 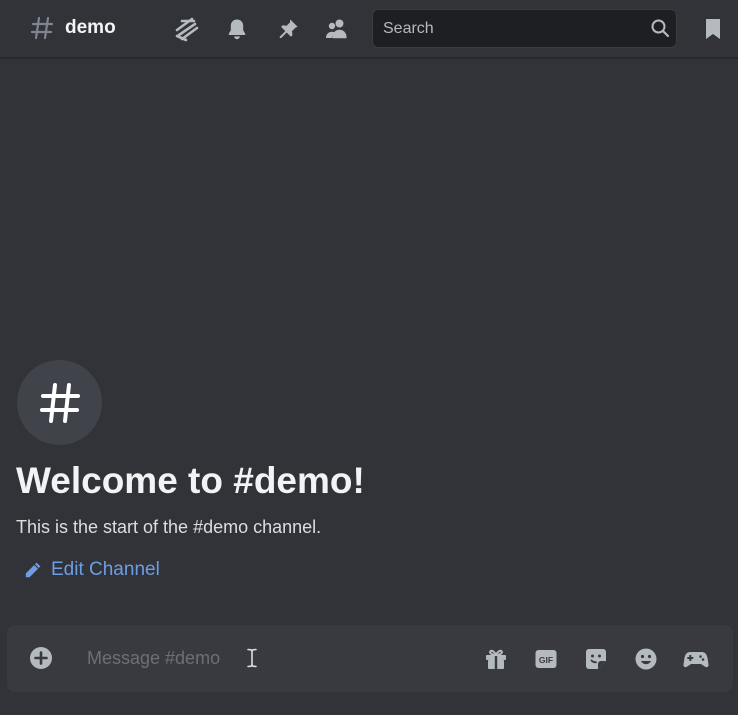 What do you see at coordinates (169, 527) in the screenshot?
I see `welcome-subtitle: This is the start of the #demo channel.` at bounding box center [169, 527].